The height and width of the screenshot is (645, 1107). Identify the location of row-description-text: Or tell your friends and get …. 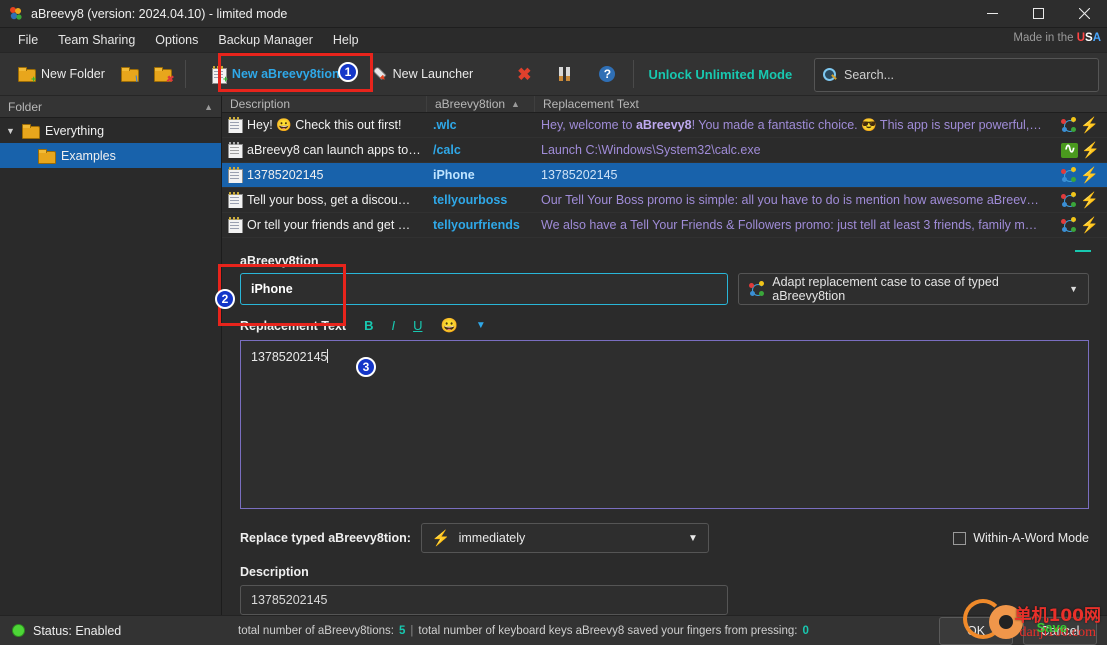
(329, 225).